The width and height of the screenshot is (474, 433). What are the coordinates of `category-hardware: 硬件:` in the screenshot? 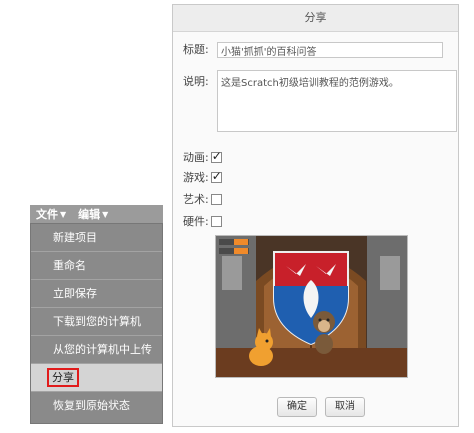 It's located at (202, 221).